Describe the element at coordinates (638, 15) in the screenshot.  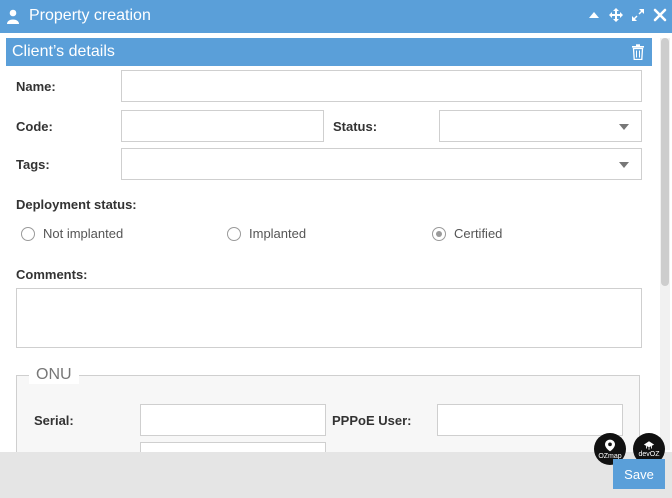
I see `expand-icon` at that location.